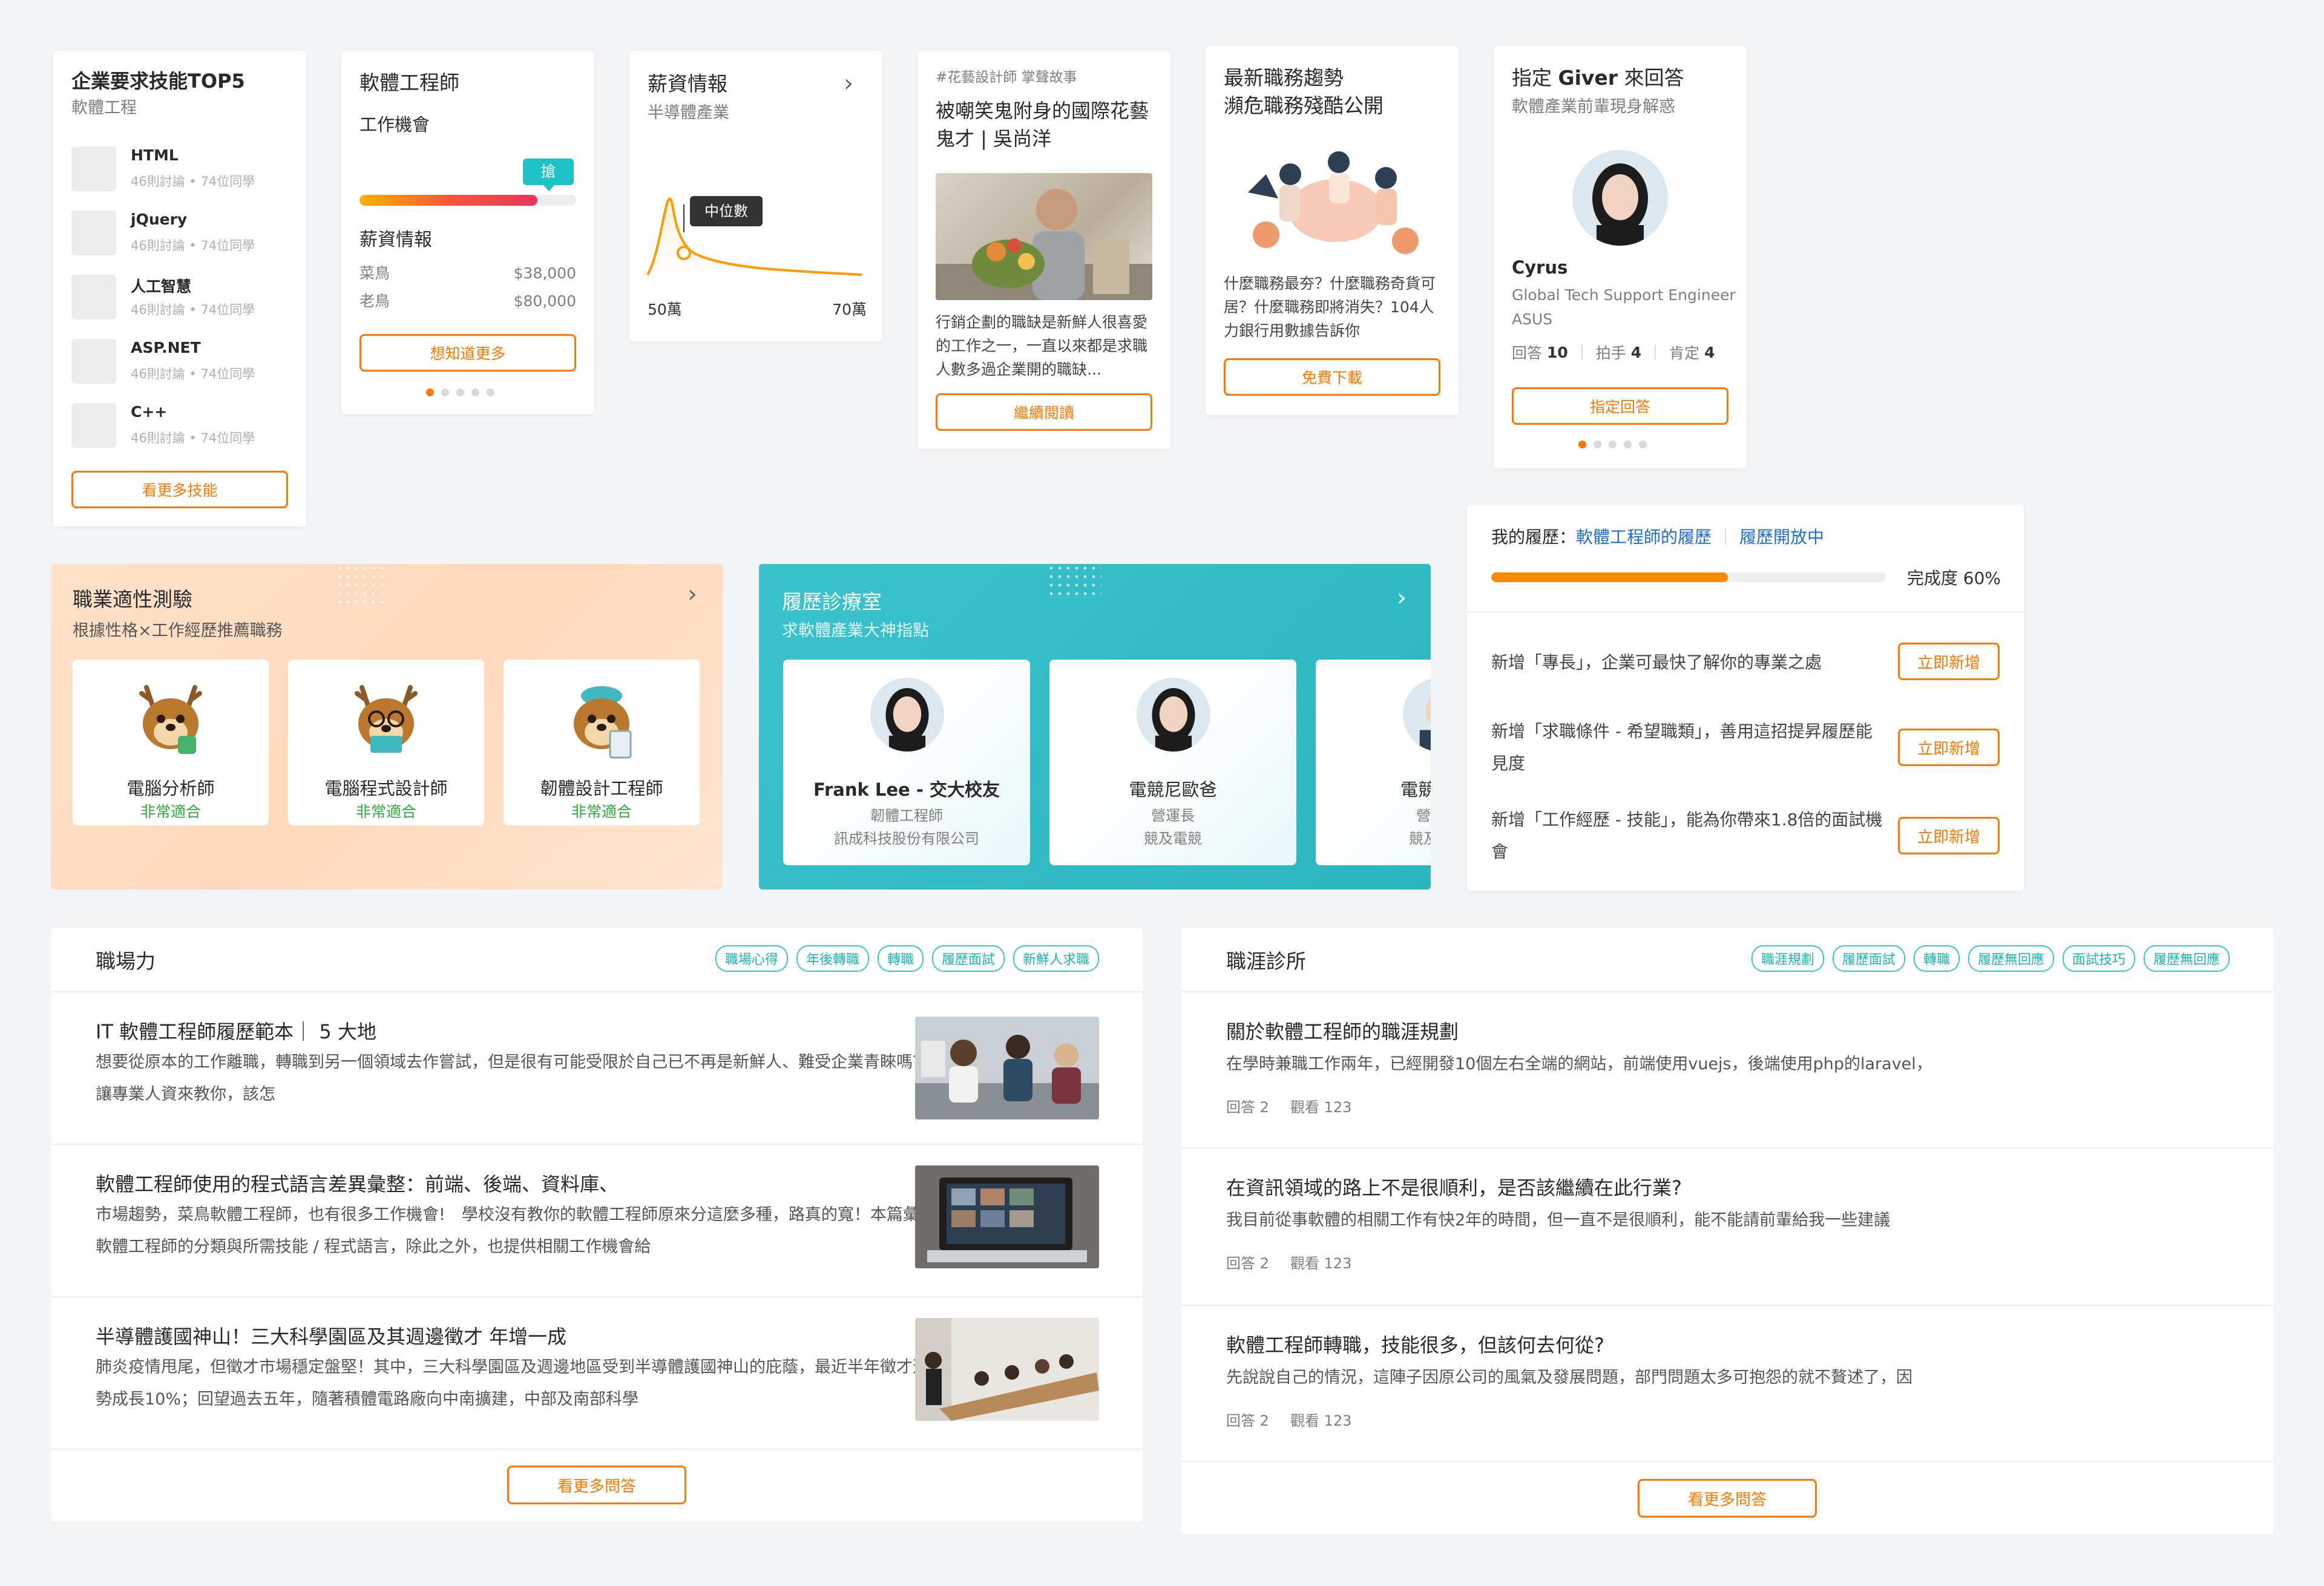  What do you see at coordinates (906, 790) in the screenshot?
I see `mentor-name: Frank Lee - 交大校友` at bounding box center [906, 790].